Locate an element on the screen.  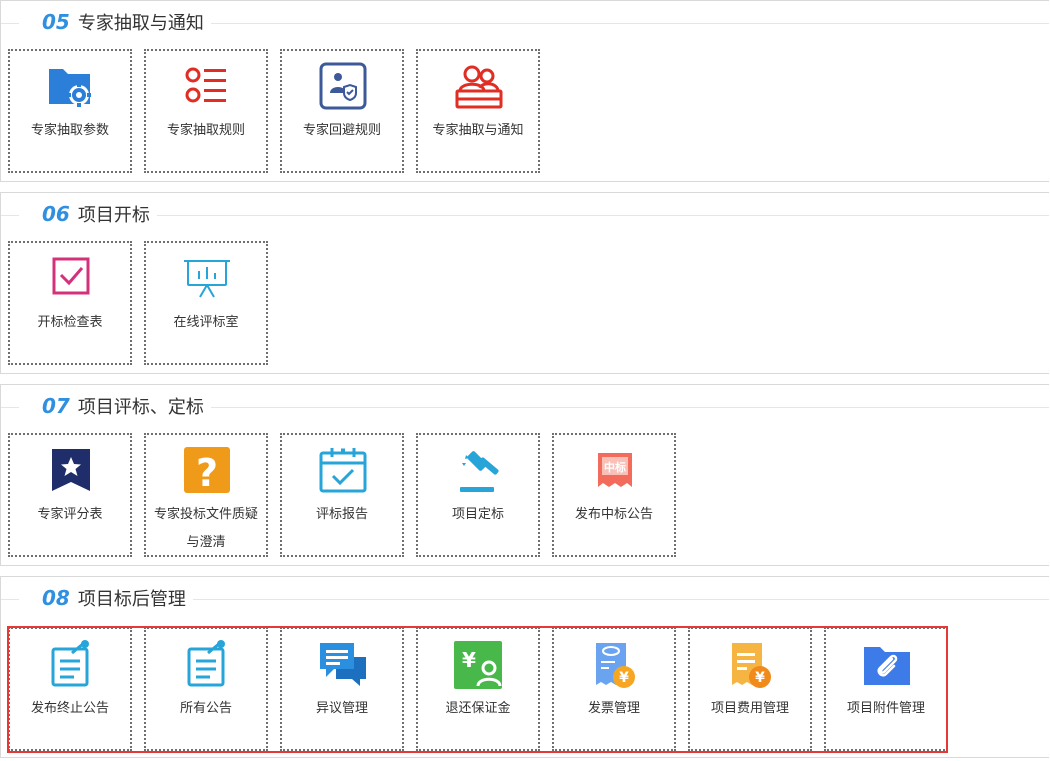
tile-bid-doc-query-clarification: ? 专家投标文件质疑与澄清 is located at coordinates (206, 495).